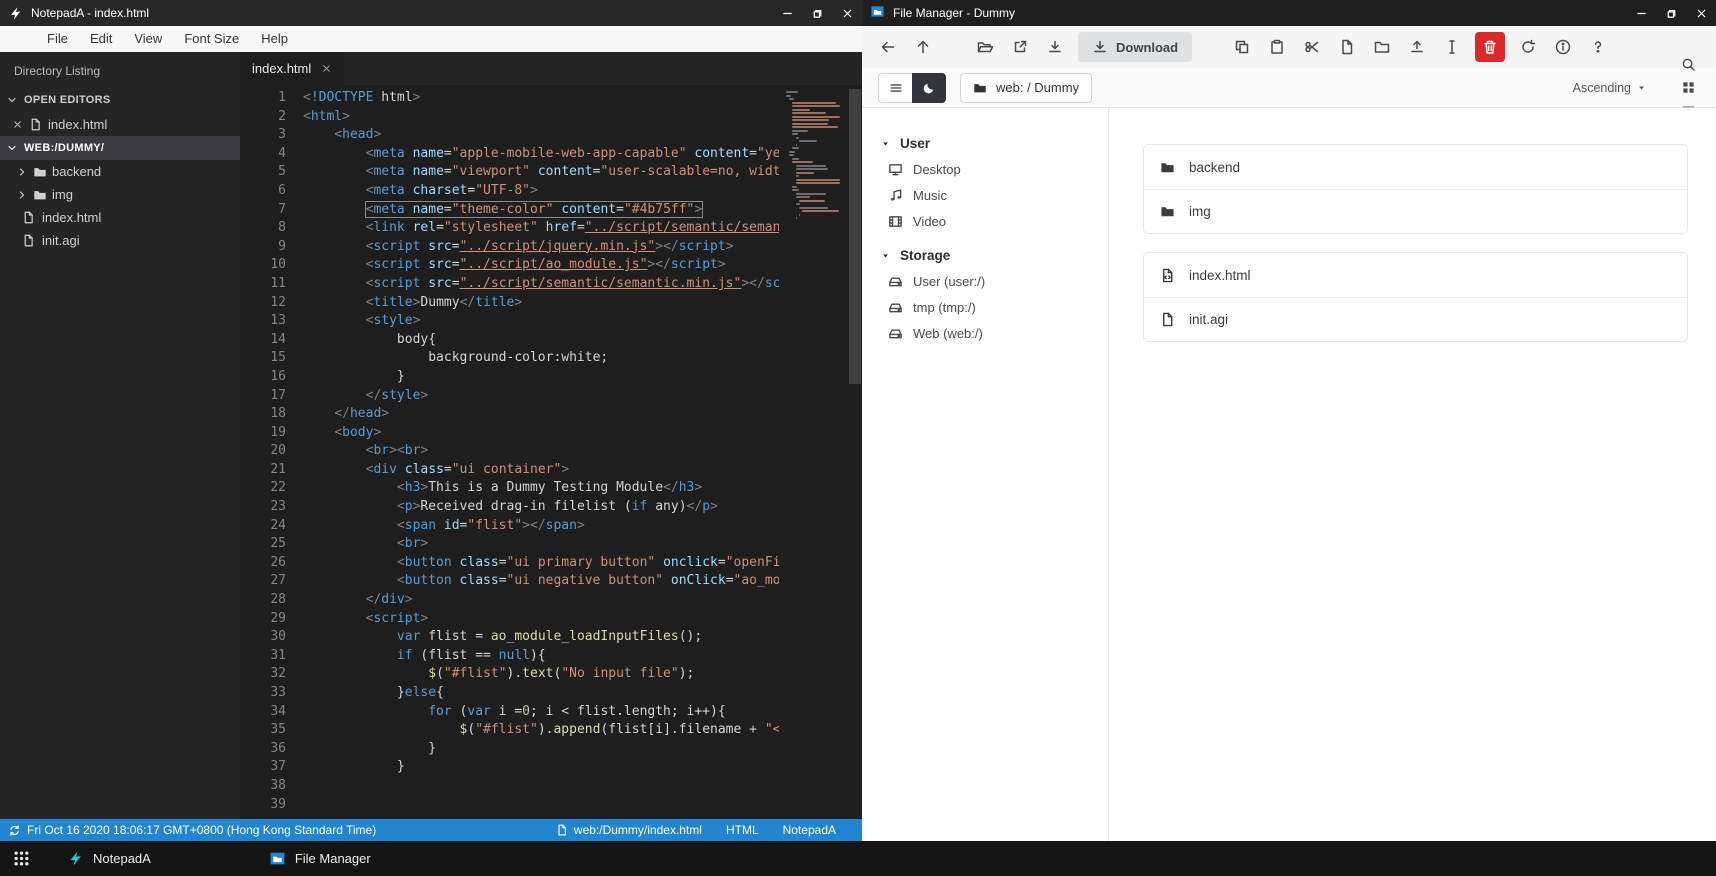 The height and width of the screenshot is (876, 1716). I want to click on download-labeled-button: Download, so click(1135, 47).